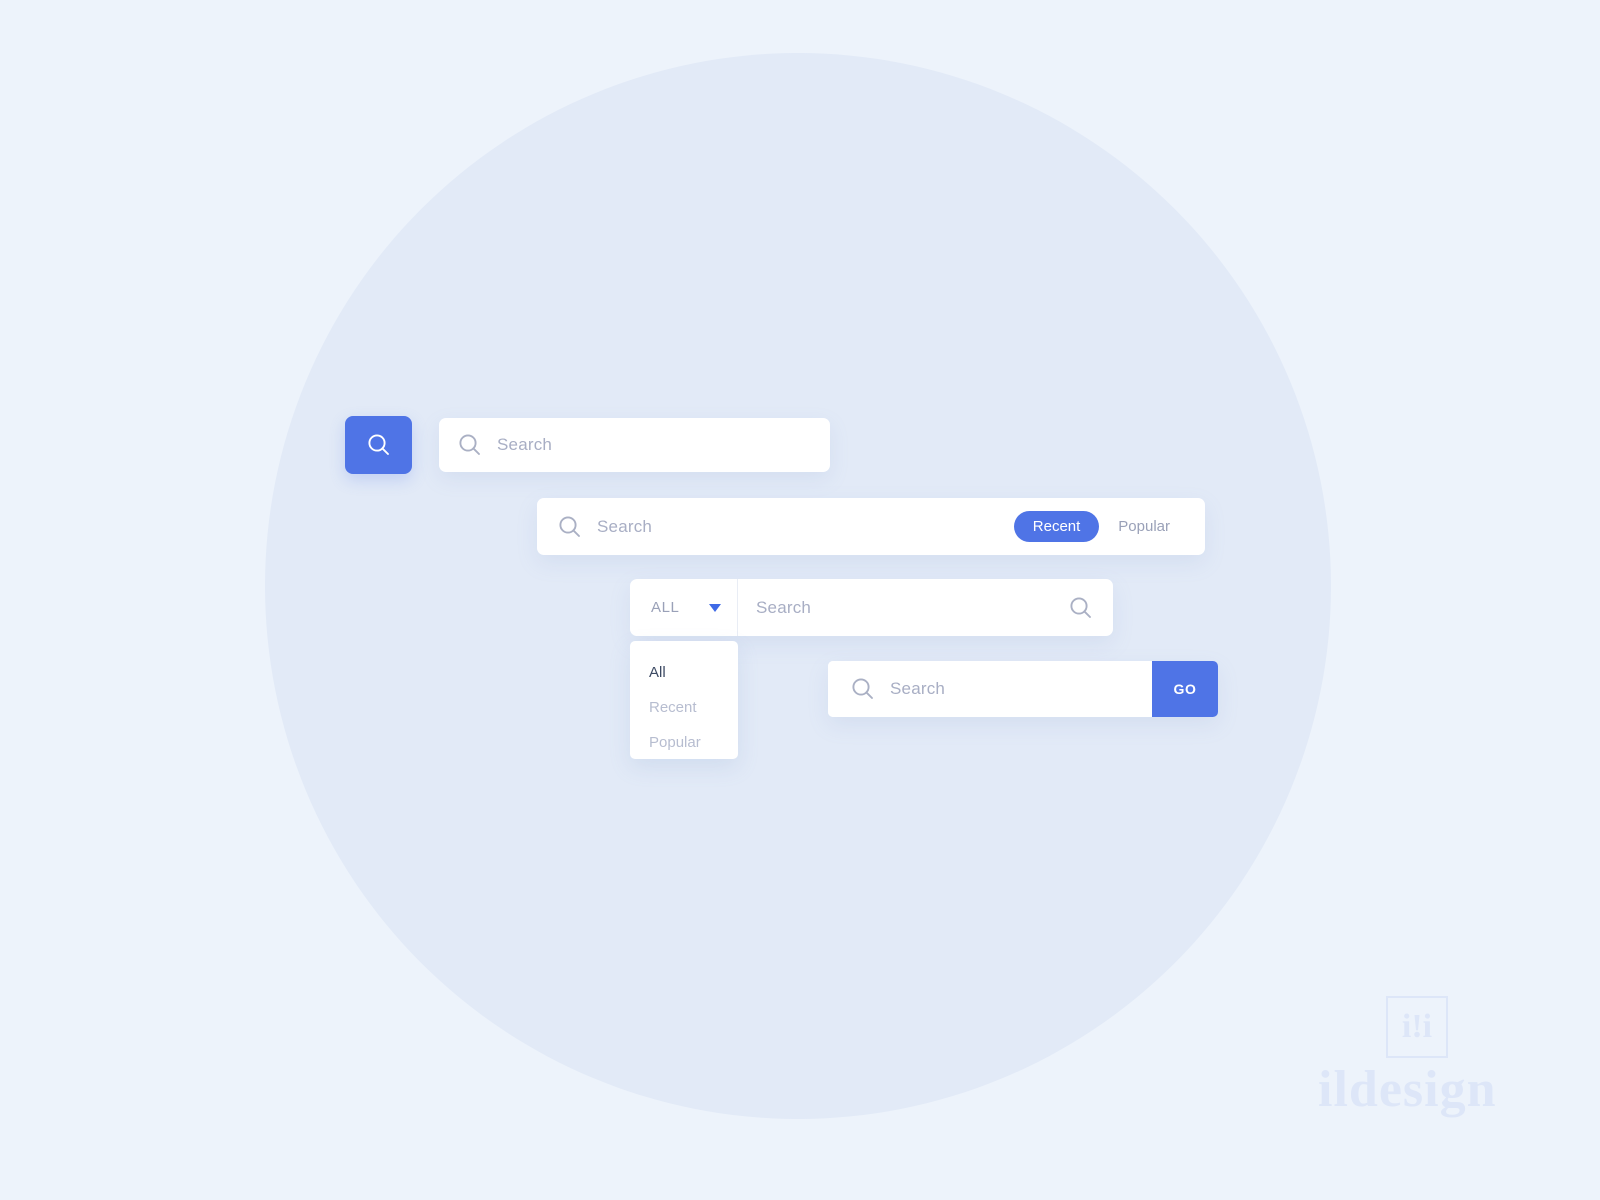 The height and width of the screenshot is (1200, 1600). What do you see at coordinates (1056, 526) in the screenshot?
I see `filter-pill-recent: Recent` at bounding box center [1056, 526].